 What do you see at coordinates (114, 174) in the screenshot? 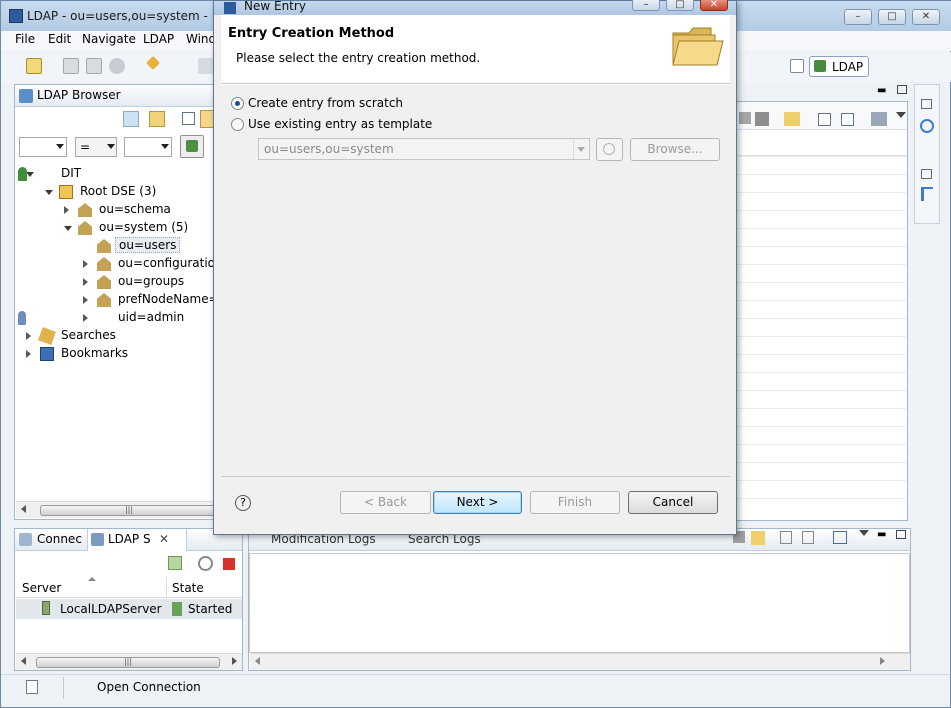
I see `tree-item: DIT` at bounding box center [114, 174].